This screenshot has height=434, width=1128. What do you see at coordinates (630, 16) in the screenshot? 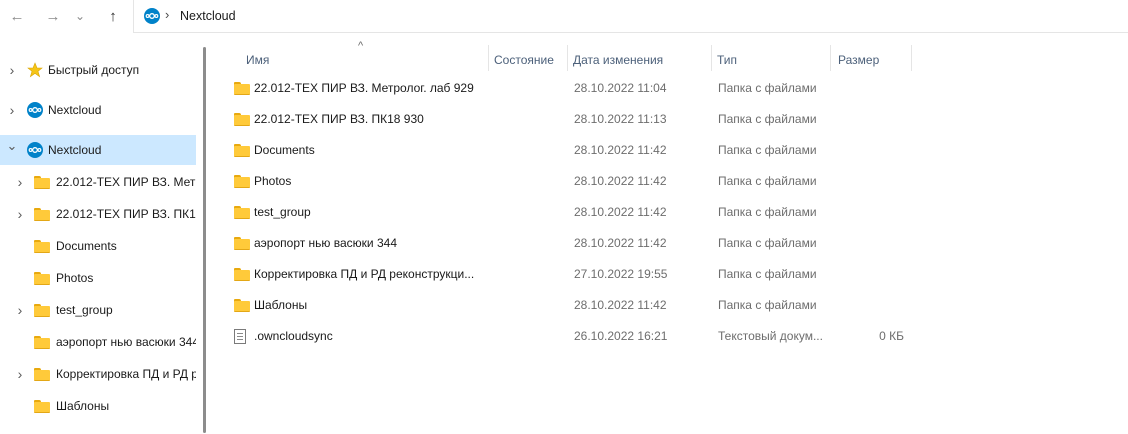
I see `address-bar: › Nextcloud` at bounding box center [630, 16].